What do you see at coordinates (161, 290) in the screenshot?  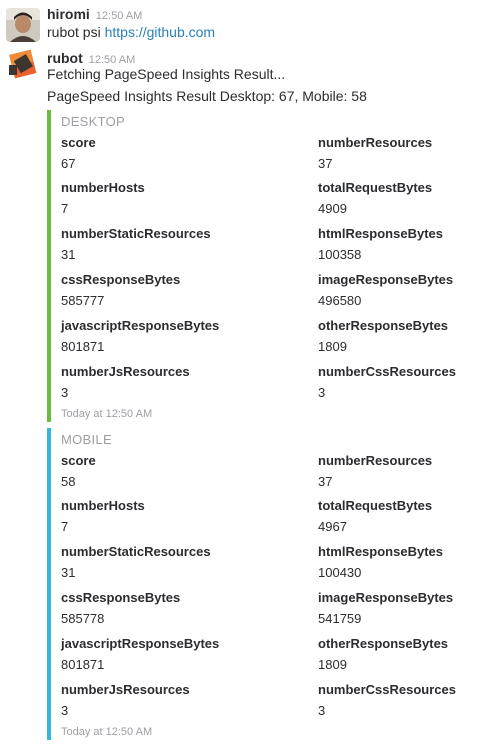 I see `field: cssResponseBytes 585777` at bounding box center [161, 290].